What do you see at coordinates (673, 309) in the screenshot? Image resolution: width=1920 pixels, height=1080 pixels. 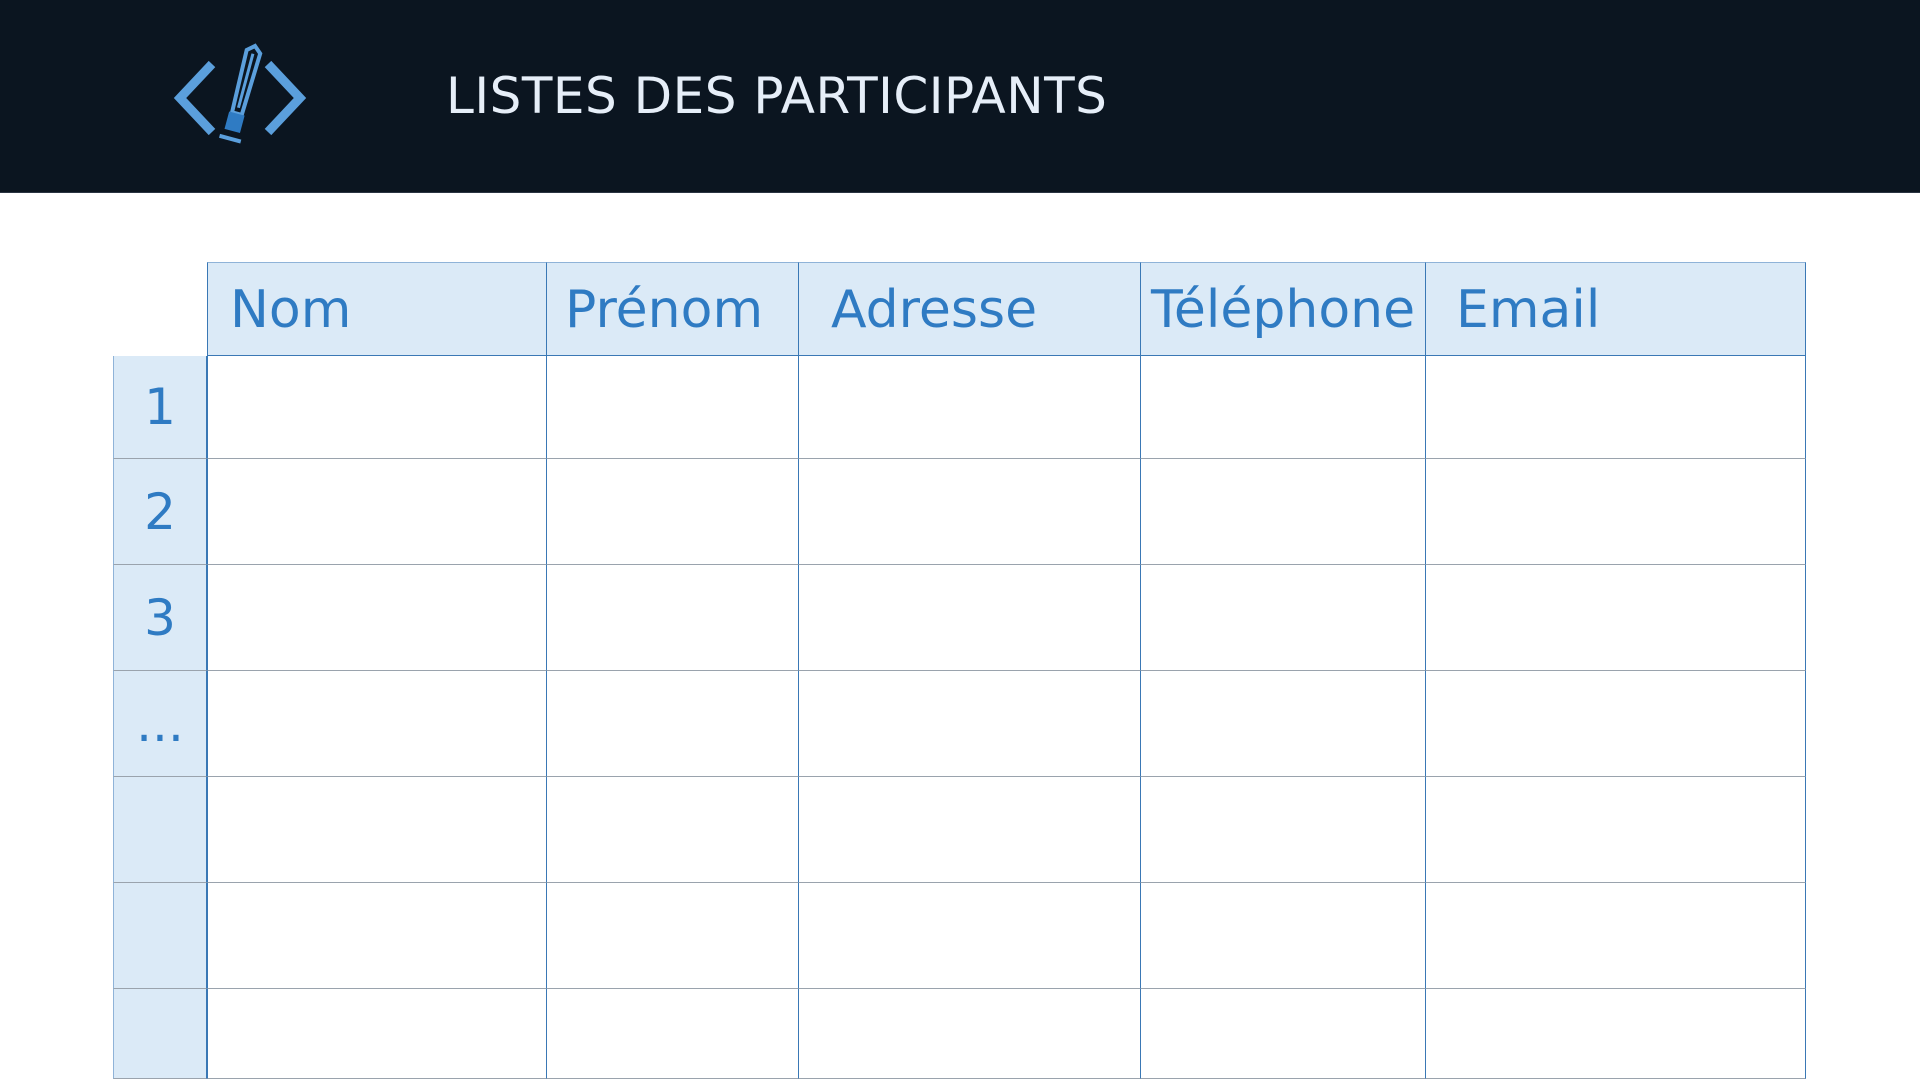 I see `column-header-prenom: Prénom` at bounding box center [673, 309].